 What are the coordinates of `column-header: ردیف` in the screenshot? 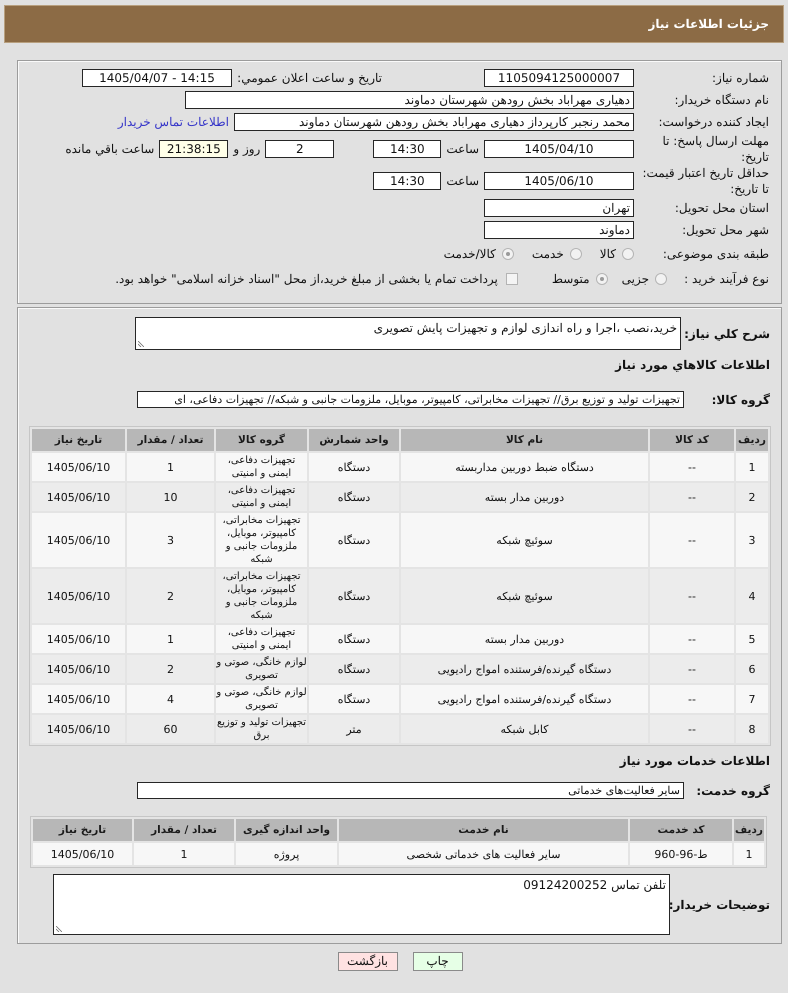 It's located at (749, 830).